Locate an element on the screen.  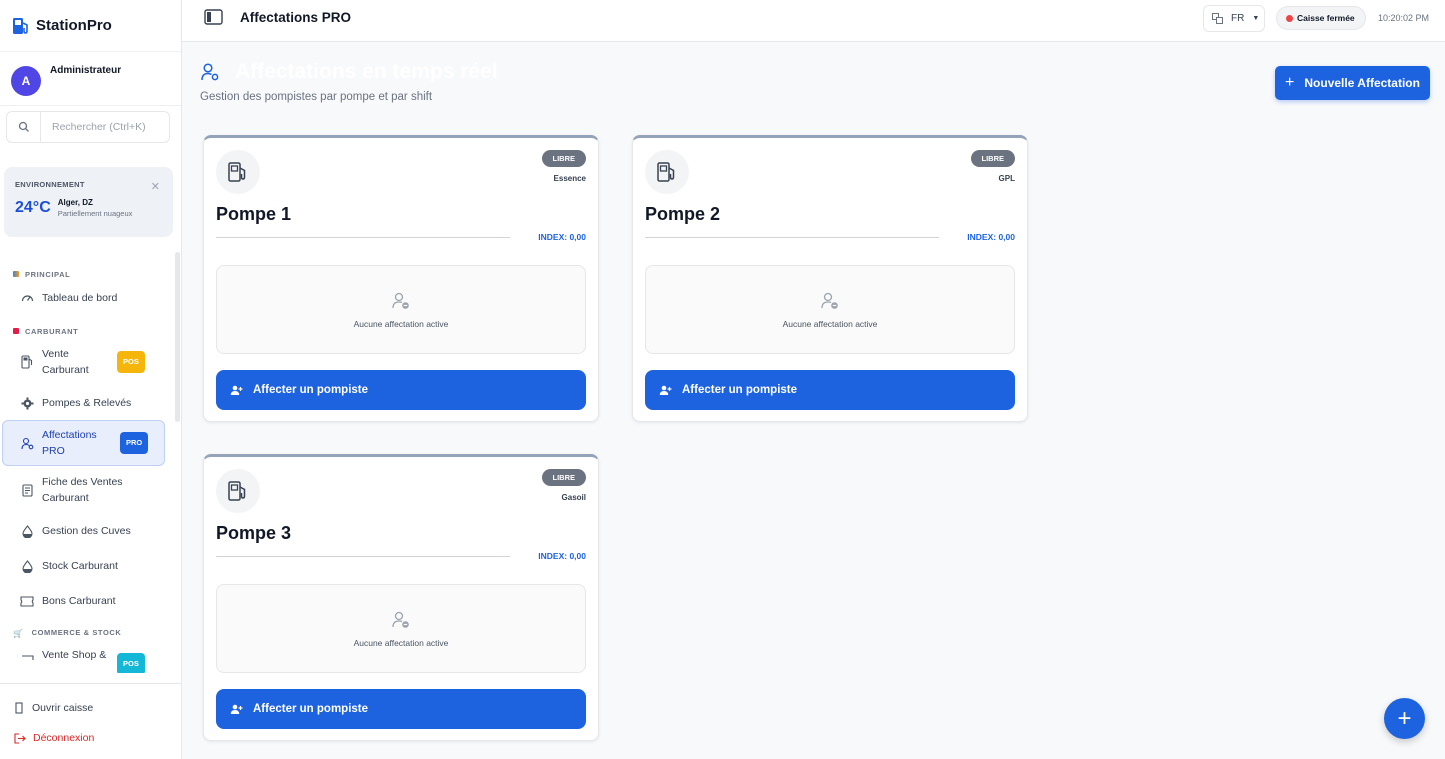
dashboard-icon is located at coordinates (27, 298).